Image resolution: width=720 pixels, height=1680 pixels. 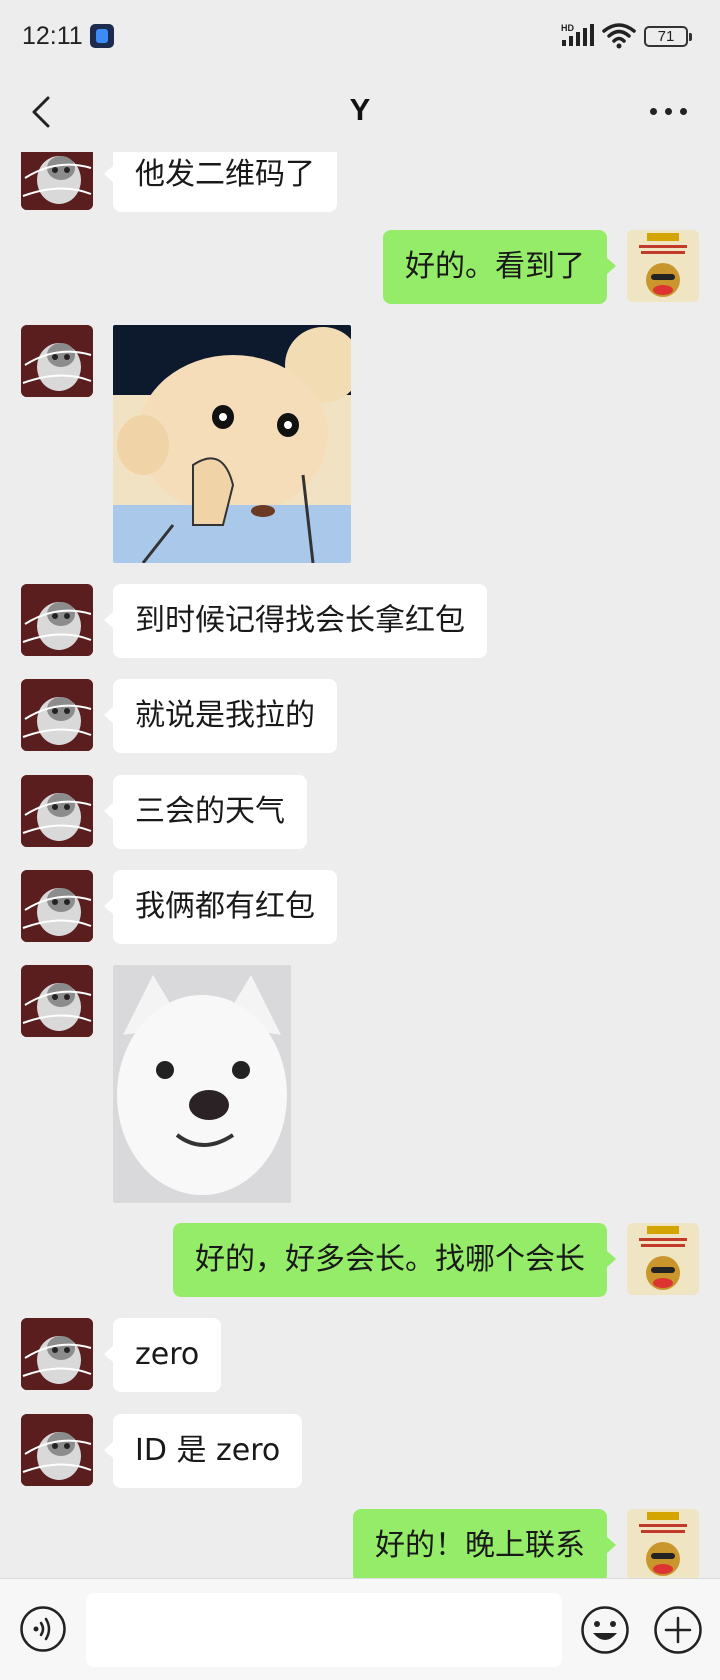 I want to click on message-input, so click(x=324, y=1630).